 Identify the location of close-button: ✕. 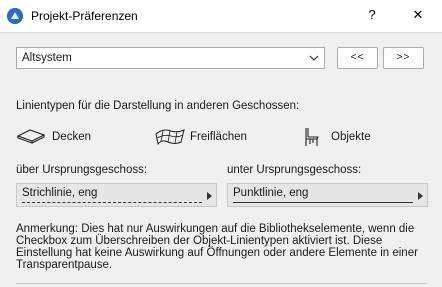
(418, 15).